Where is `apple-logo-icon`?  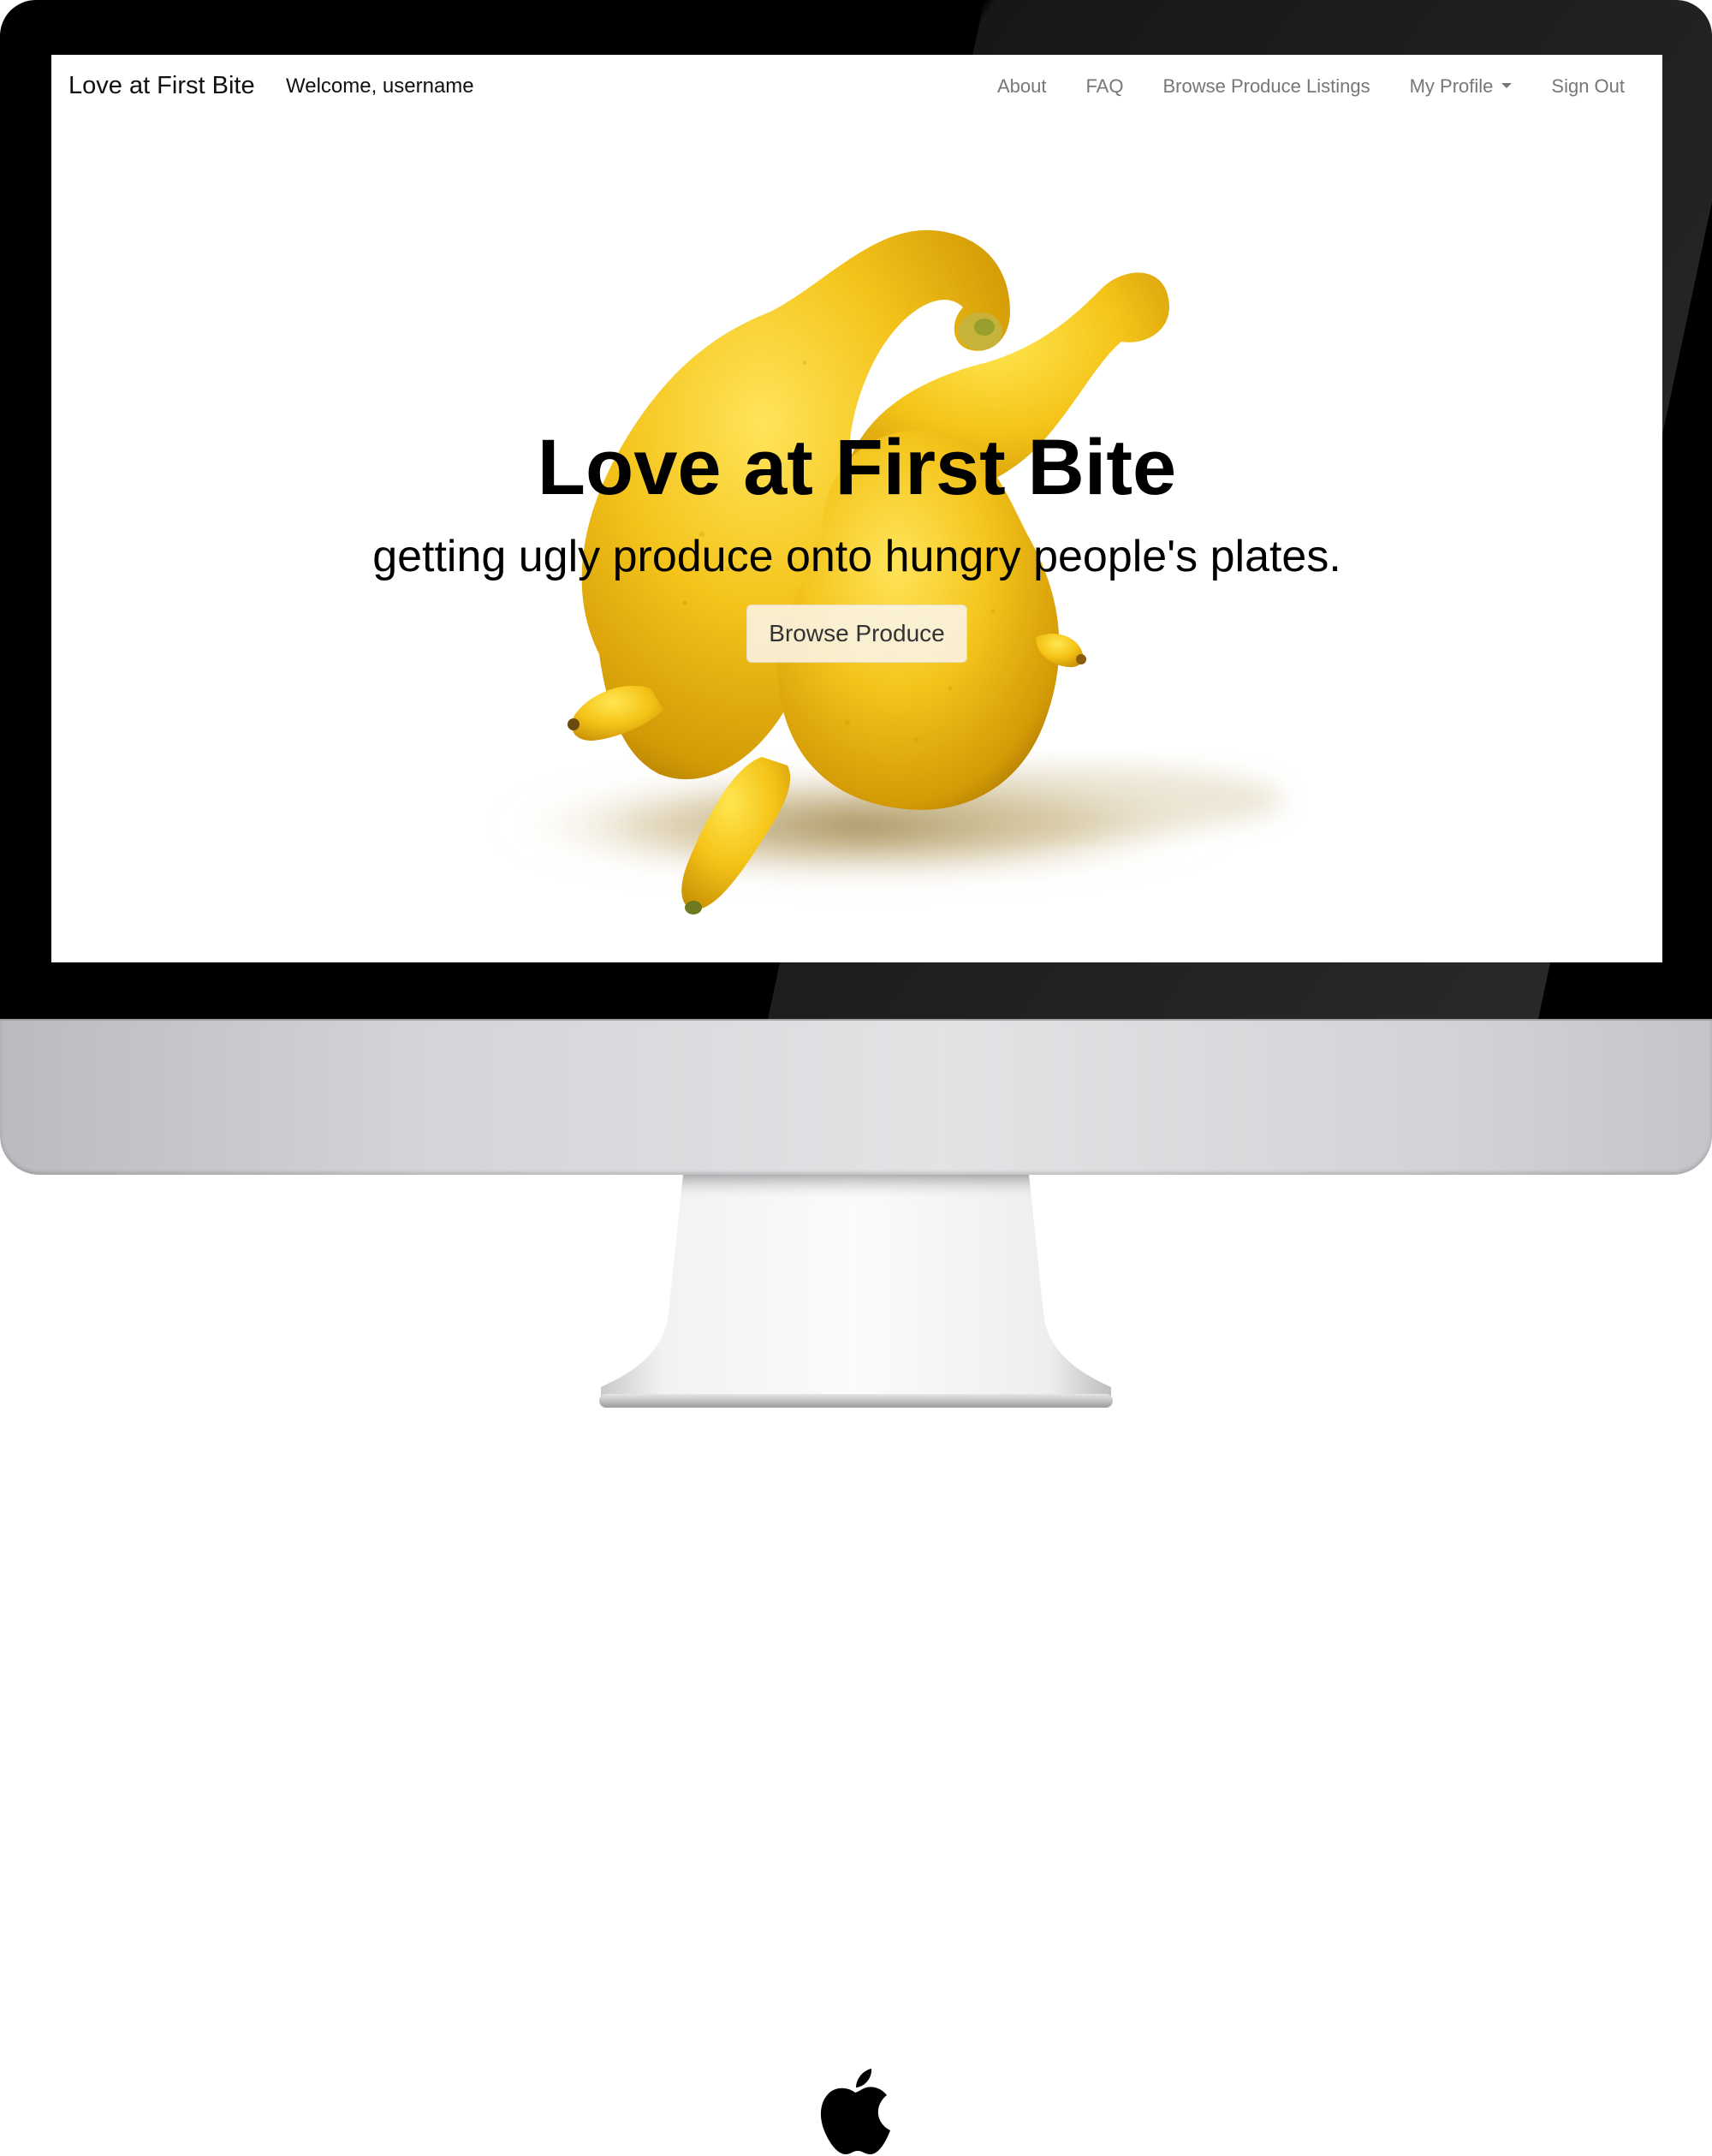 apple-logo-icon is located at coordinates (855, 2112).